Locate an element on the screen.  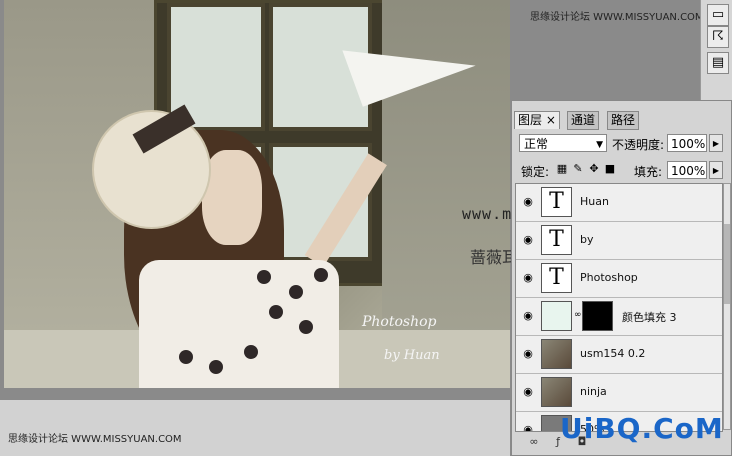
layer-row: ◉ T Photoshop is located at coordinates (619, 279).